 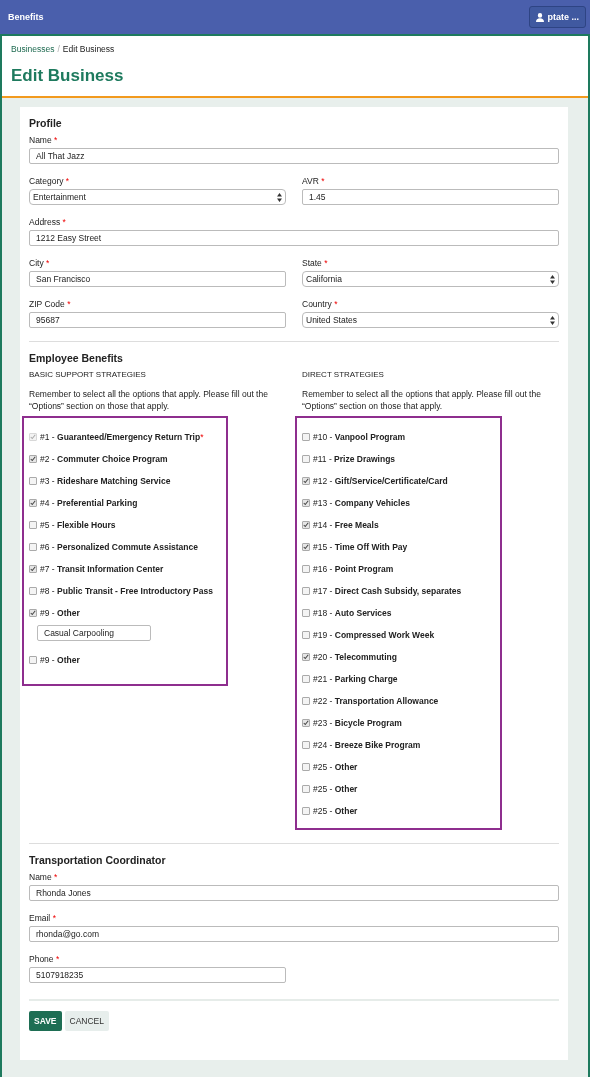 What do you see at coordinates (430, 320) in the screenshot?
I see `select-field: United States` at bounding box center [430, 320].